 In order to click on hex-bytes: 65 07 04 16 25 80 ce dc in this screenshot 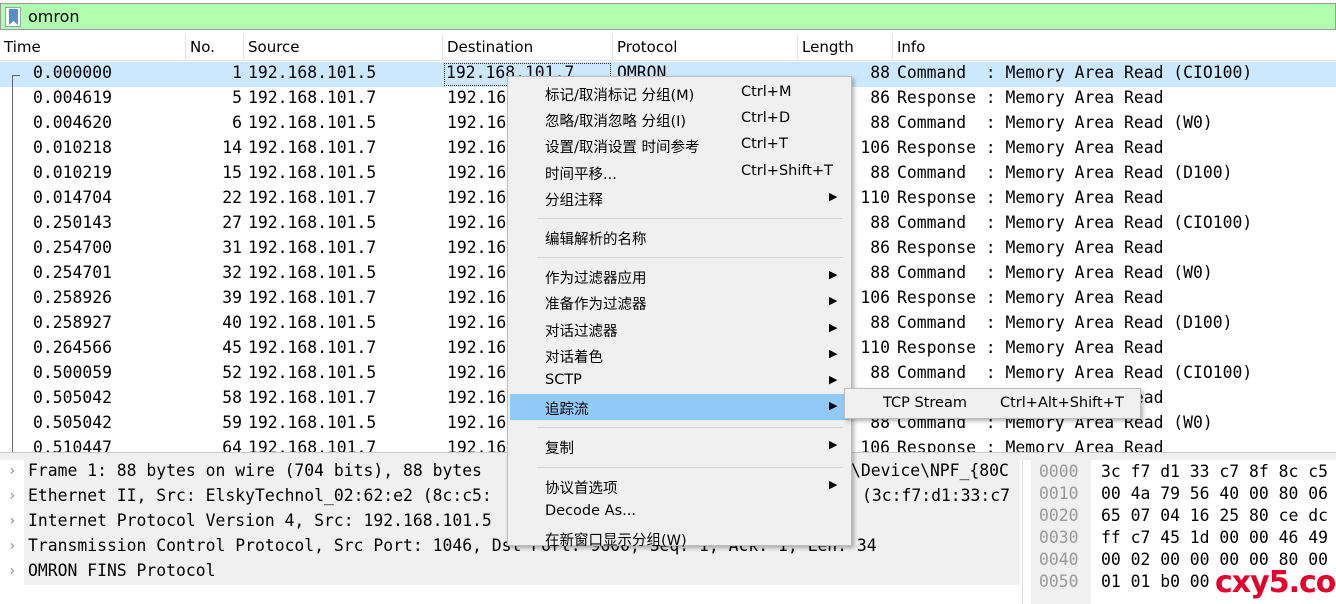, I will do `click(1214, 515)`.